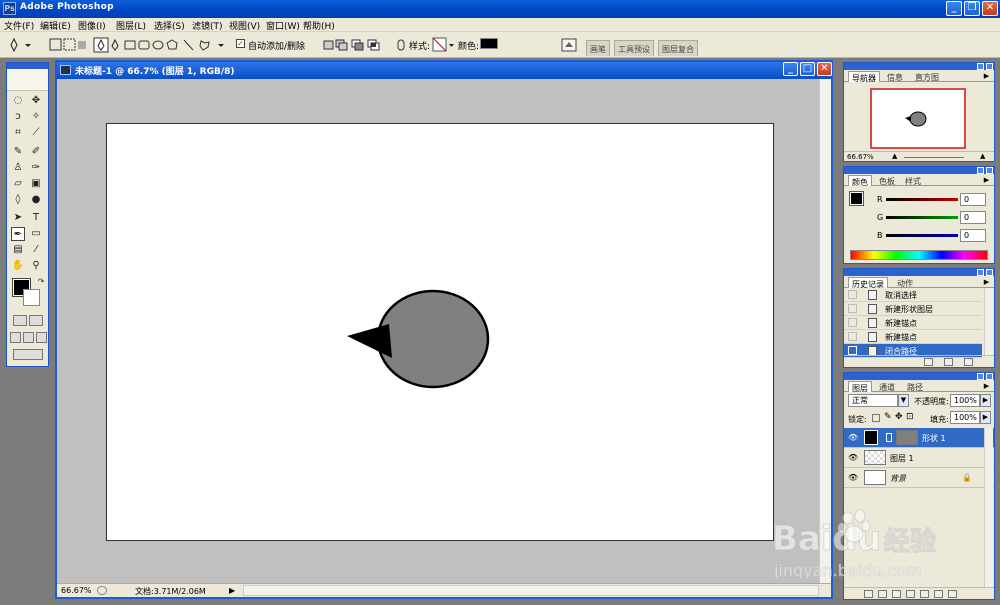 The image size is (1000, 605). Describe the element at coordinates (207, 25) in the screenshot. I see `menu-filter: 滤镜(T)` at that location.